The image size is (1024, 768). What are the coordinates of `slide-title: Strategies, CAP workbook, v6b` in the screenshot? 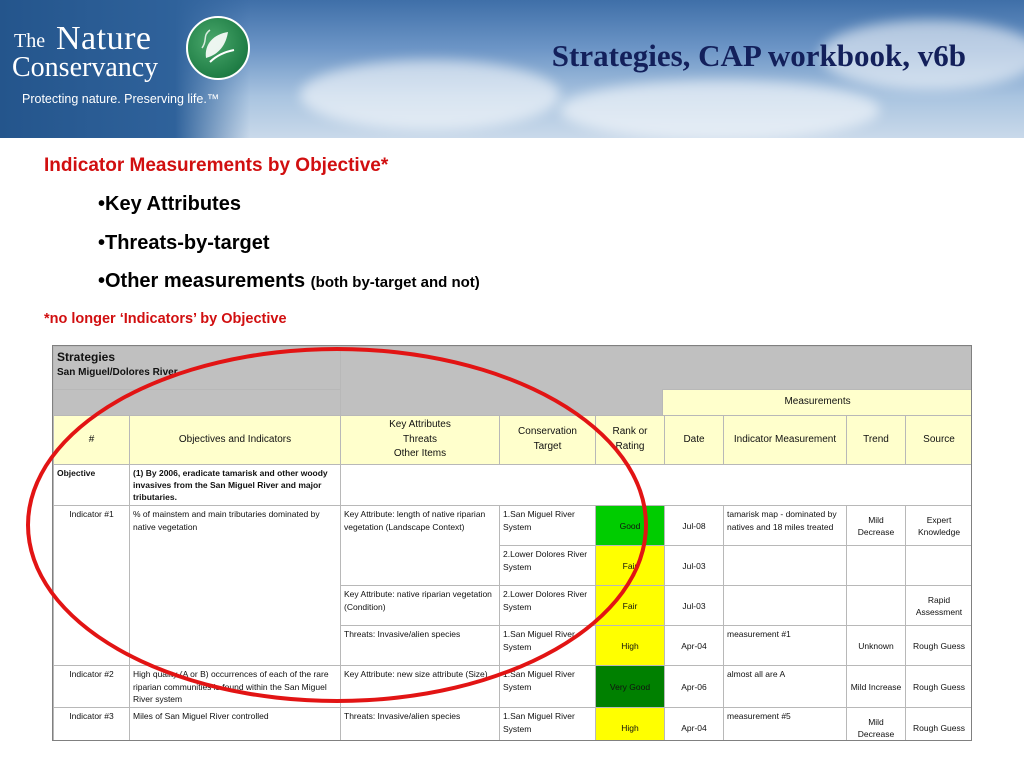 It's located at (758, 55).